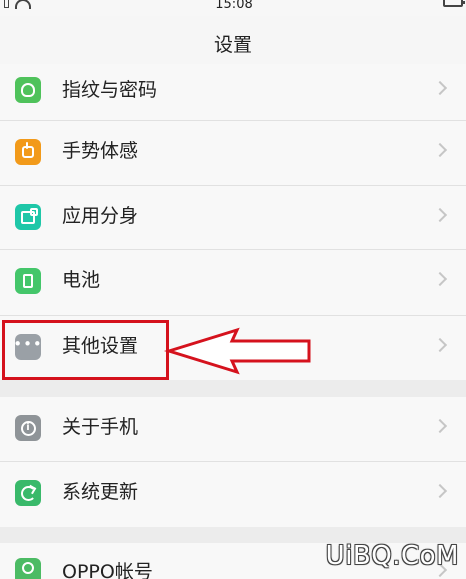  Describe the element at coordinates (85, 350) in the screenshot. I see `highlight-box` at that location.